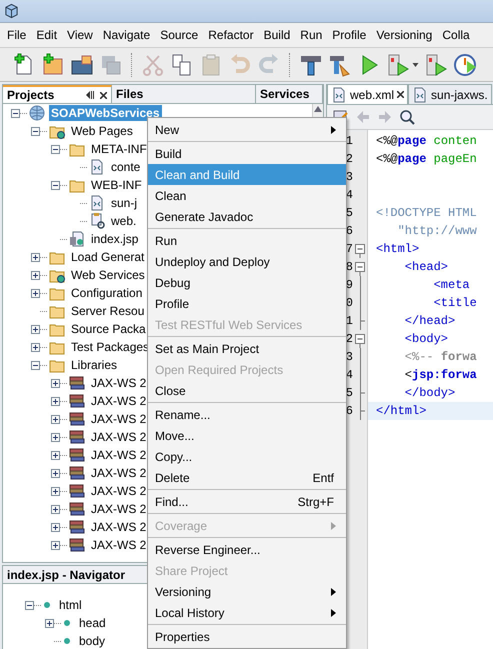 Image resolution: width=493 pixels, height=649 pixels. I want to click on tree-item: Configuration, so click(106, 293).